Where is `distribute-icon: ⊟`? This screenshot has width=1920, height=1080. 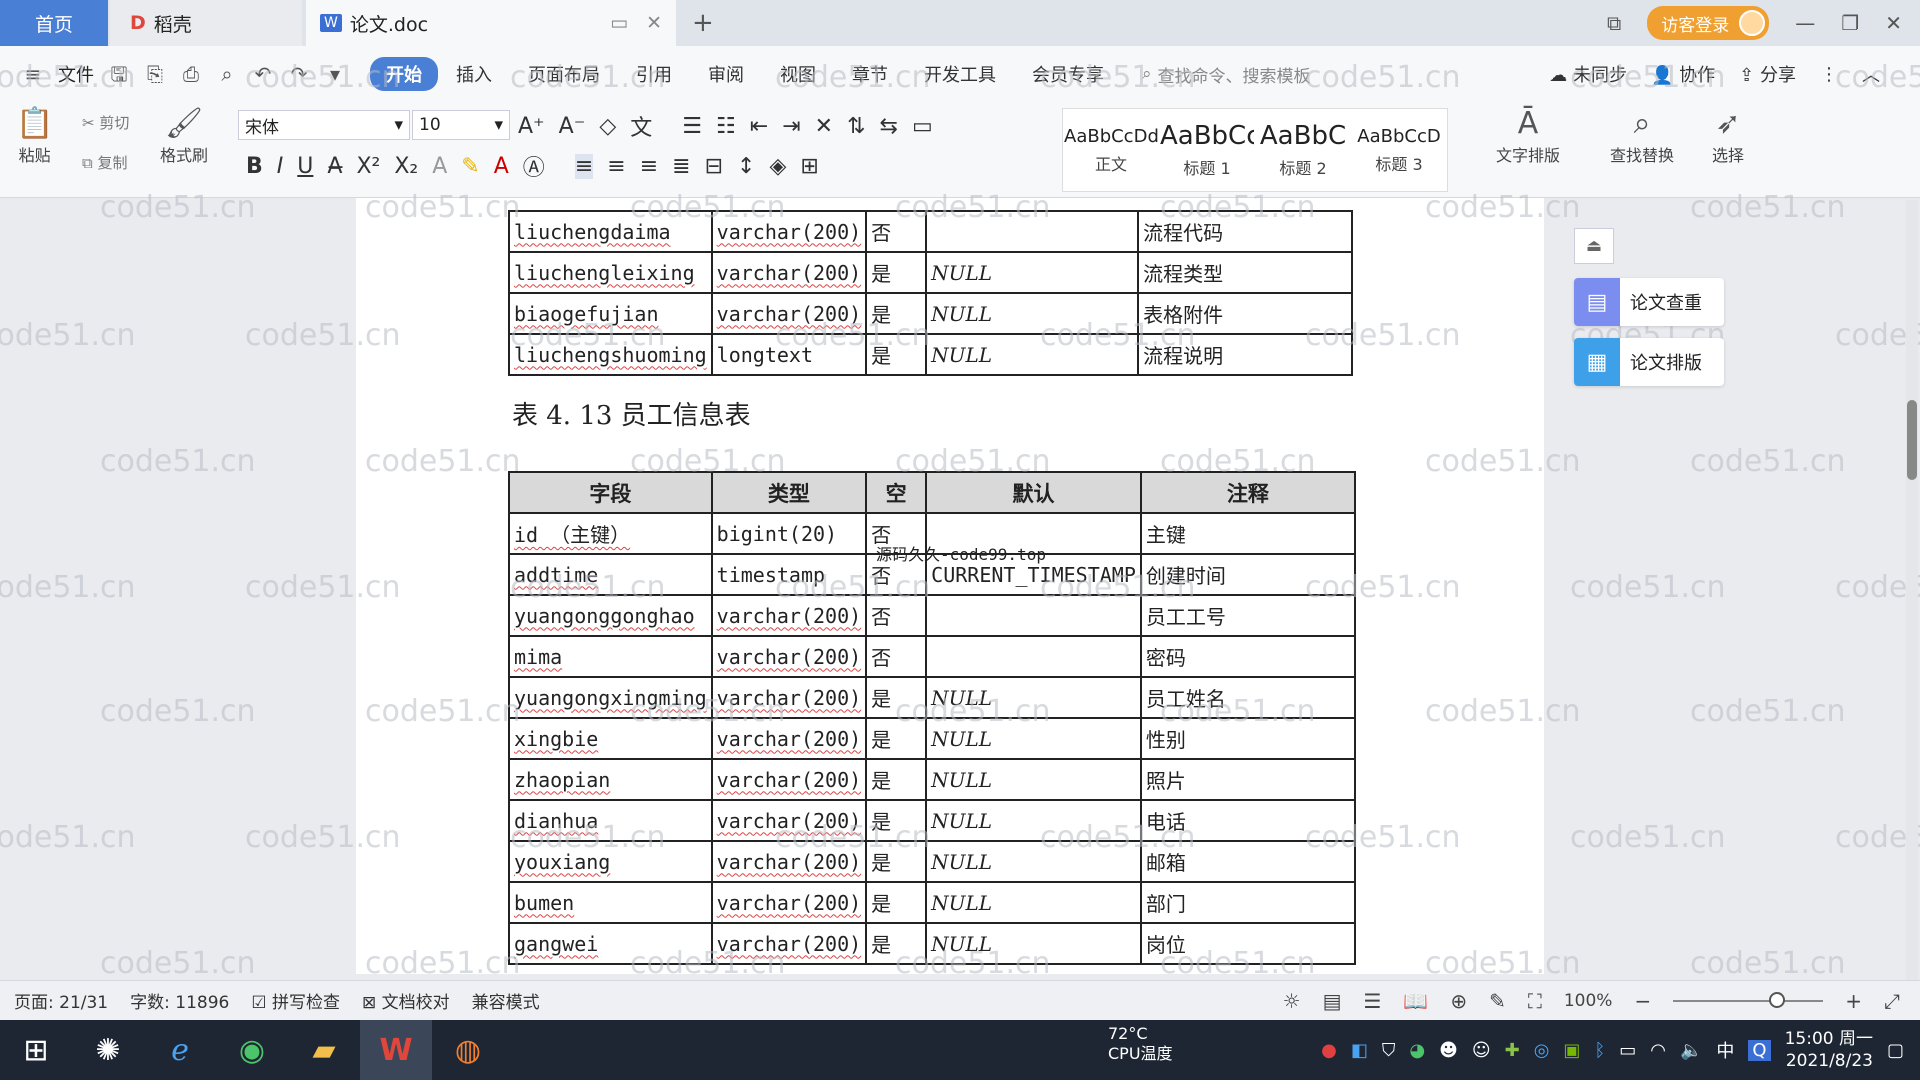
distribute-icon: ⊟ is located at coordinates (714, 166).